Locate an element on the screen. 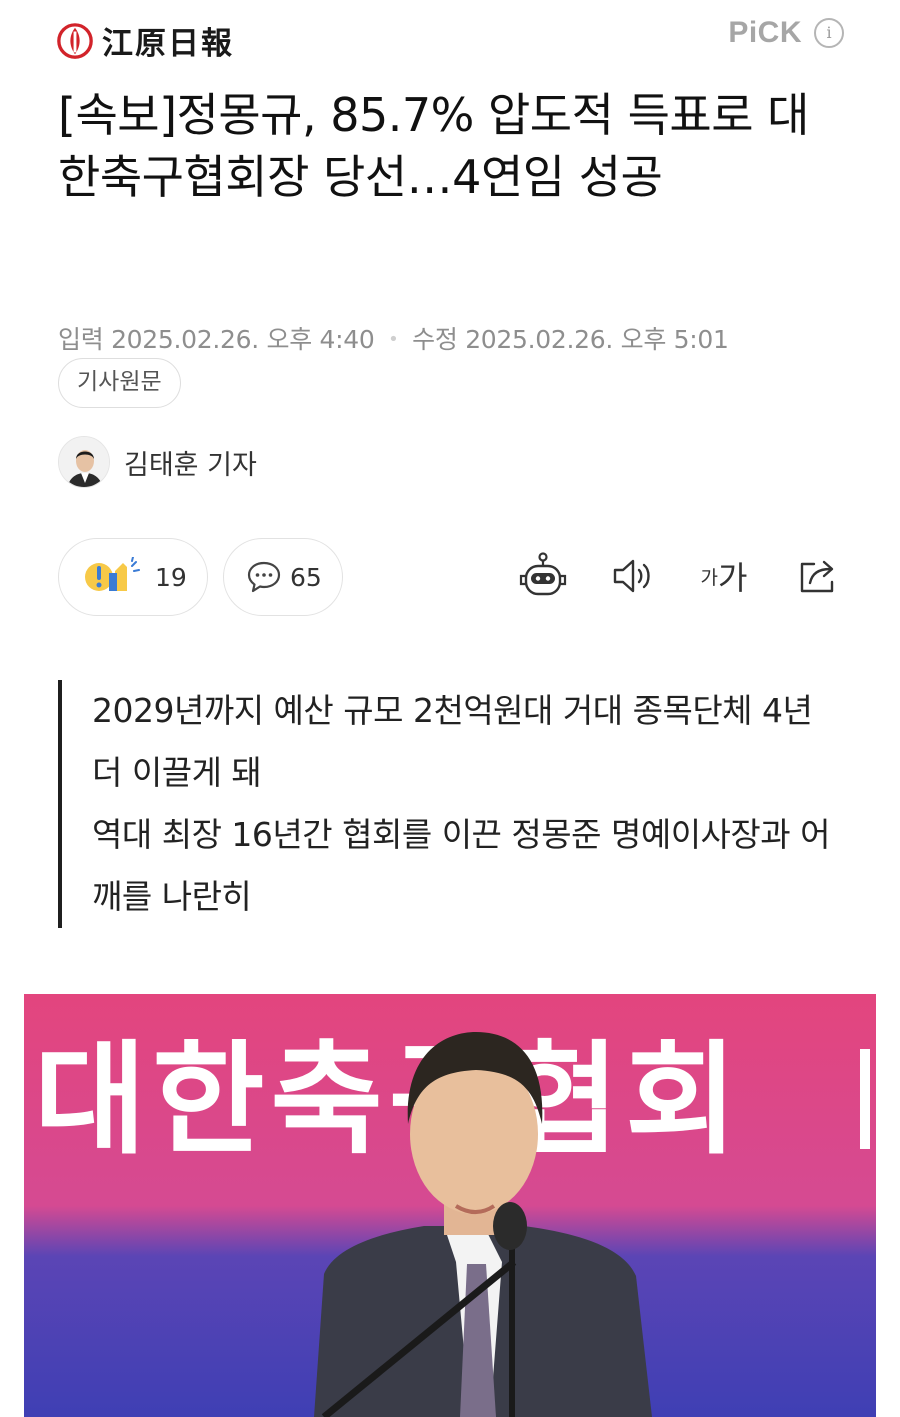 This screenshot has width=900, height=1417. speaker-icon is located at coordinates (631, 576).